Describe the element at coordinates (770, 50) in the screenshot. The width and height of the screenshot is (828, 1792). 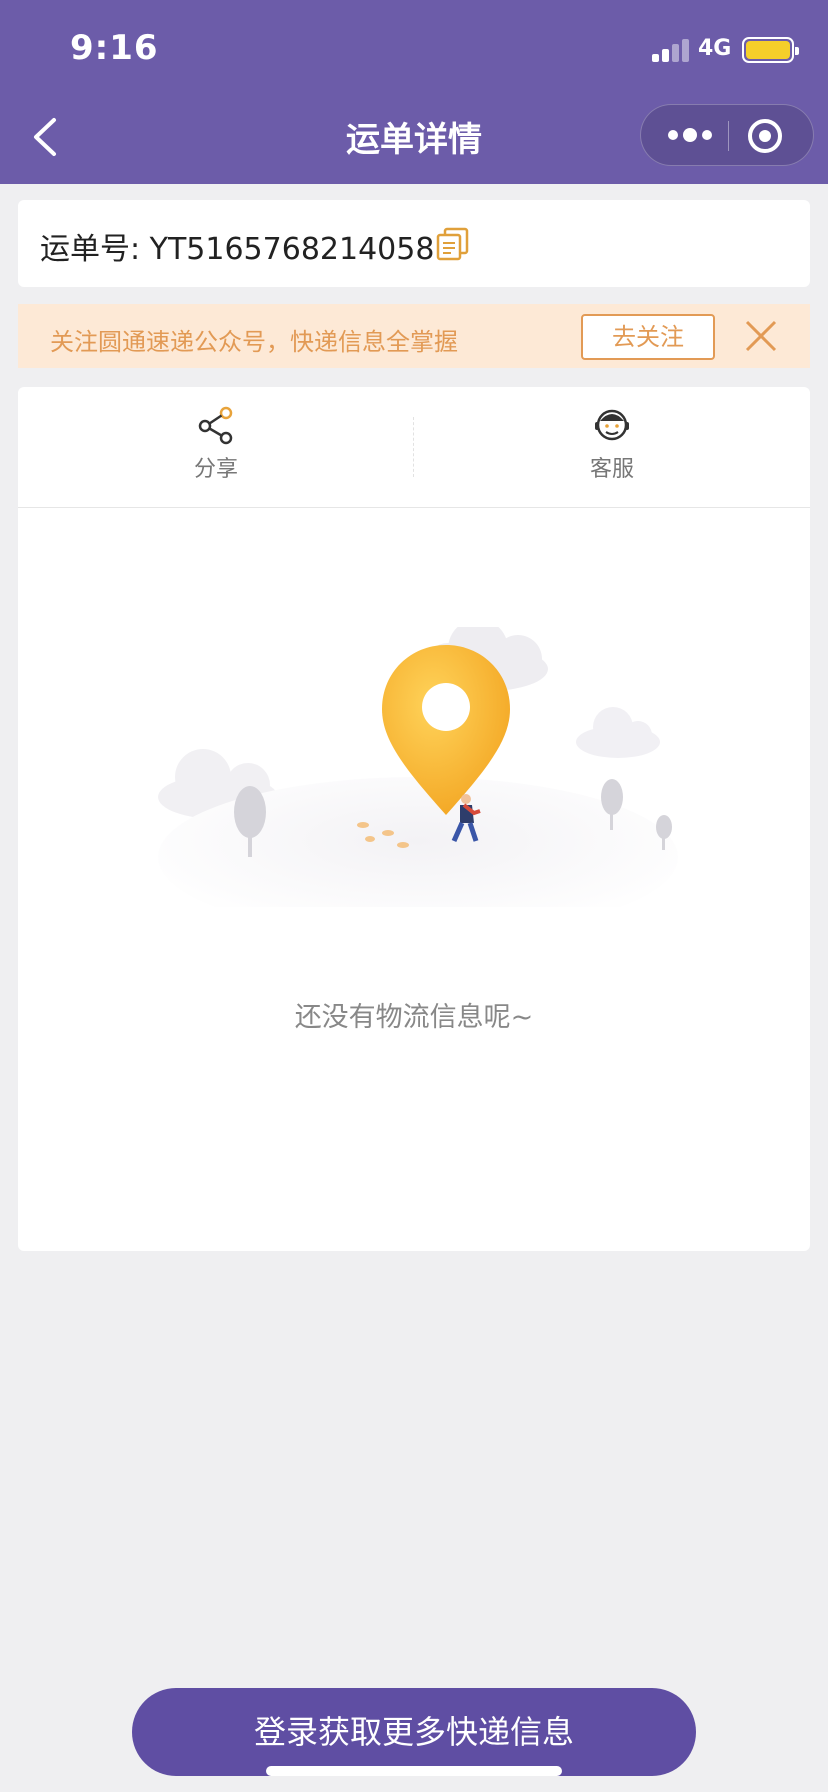
I see `battery-icon` at that location.